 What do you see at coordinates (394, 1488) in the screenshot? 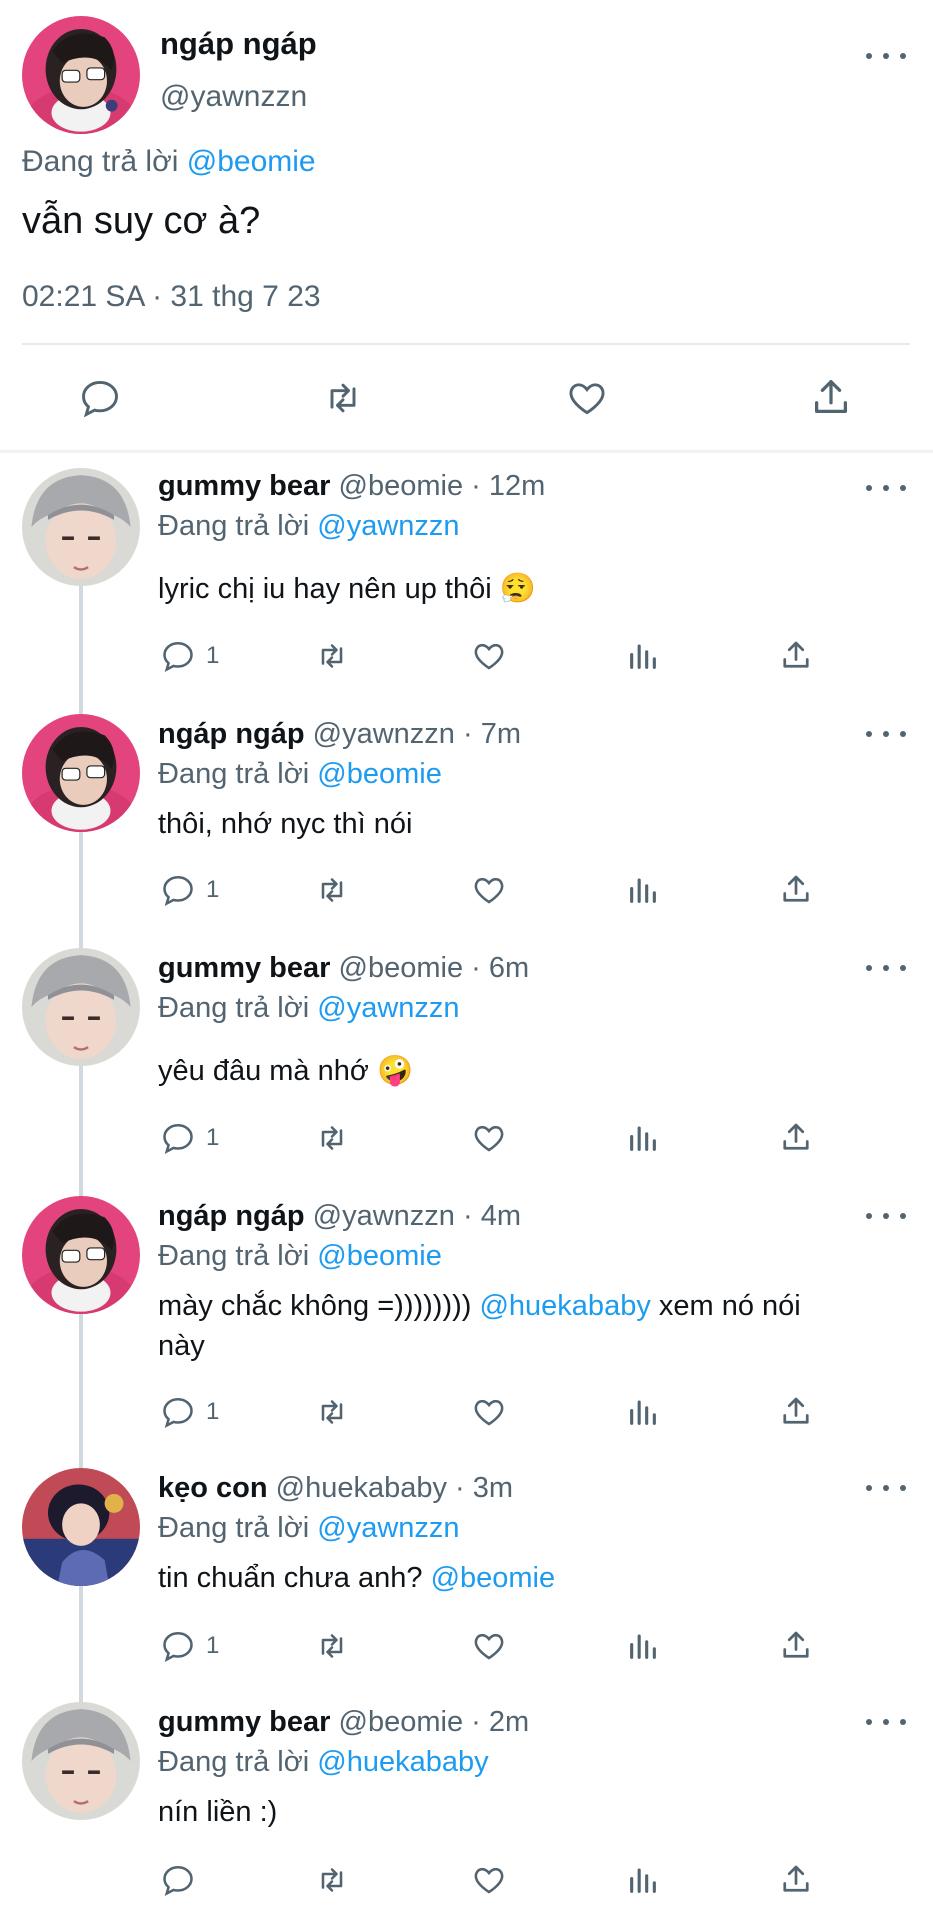
I see `handle-time: @huekababy · 3m` at bounding box center [394, 1488].